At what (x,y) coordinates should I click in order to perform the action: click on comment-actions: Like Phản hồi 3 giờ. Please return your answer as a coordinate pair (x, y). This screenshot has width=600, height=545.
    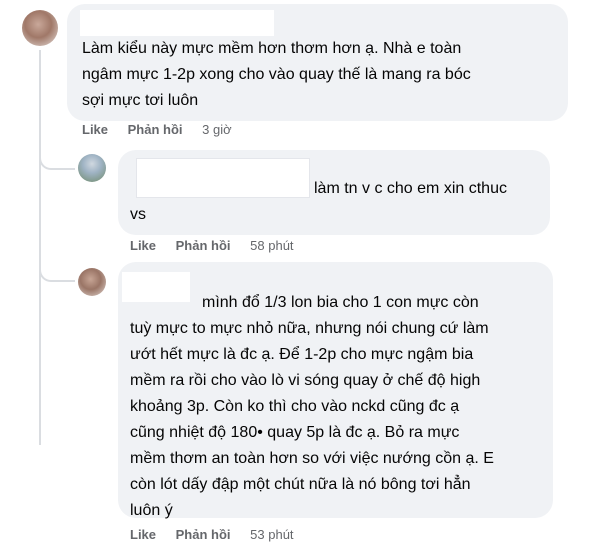
    Looking at the image, I should click on (157, 129).